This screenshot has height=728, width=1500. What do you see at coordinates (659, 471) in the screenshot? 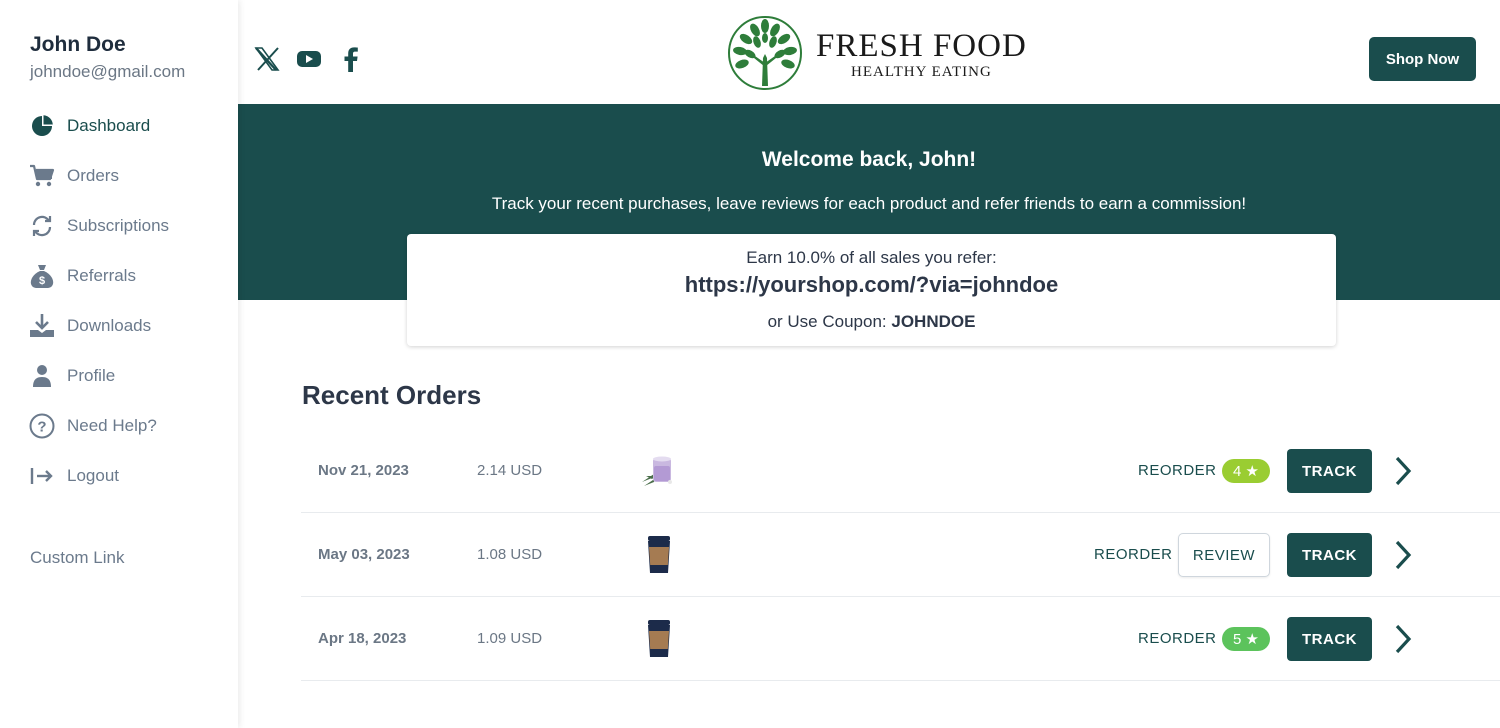
I see `candle-image` at bounding box center [659, 471].